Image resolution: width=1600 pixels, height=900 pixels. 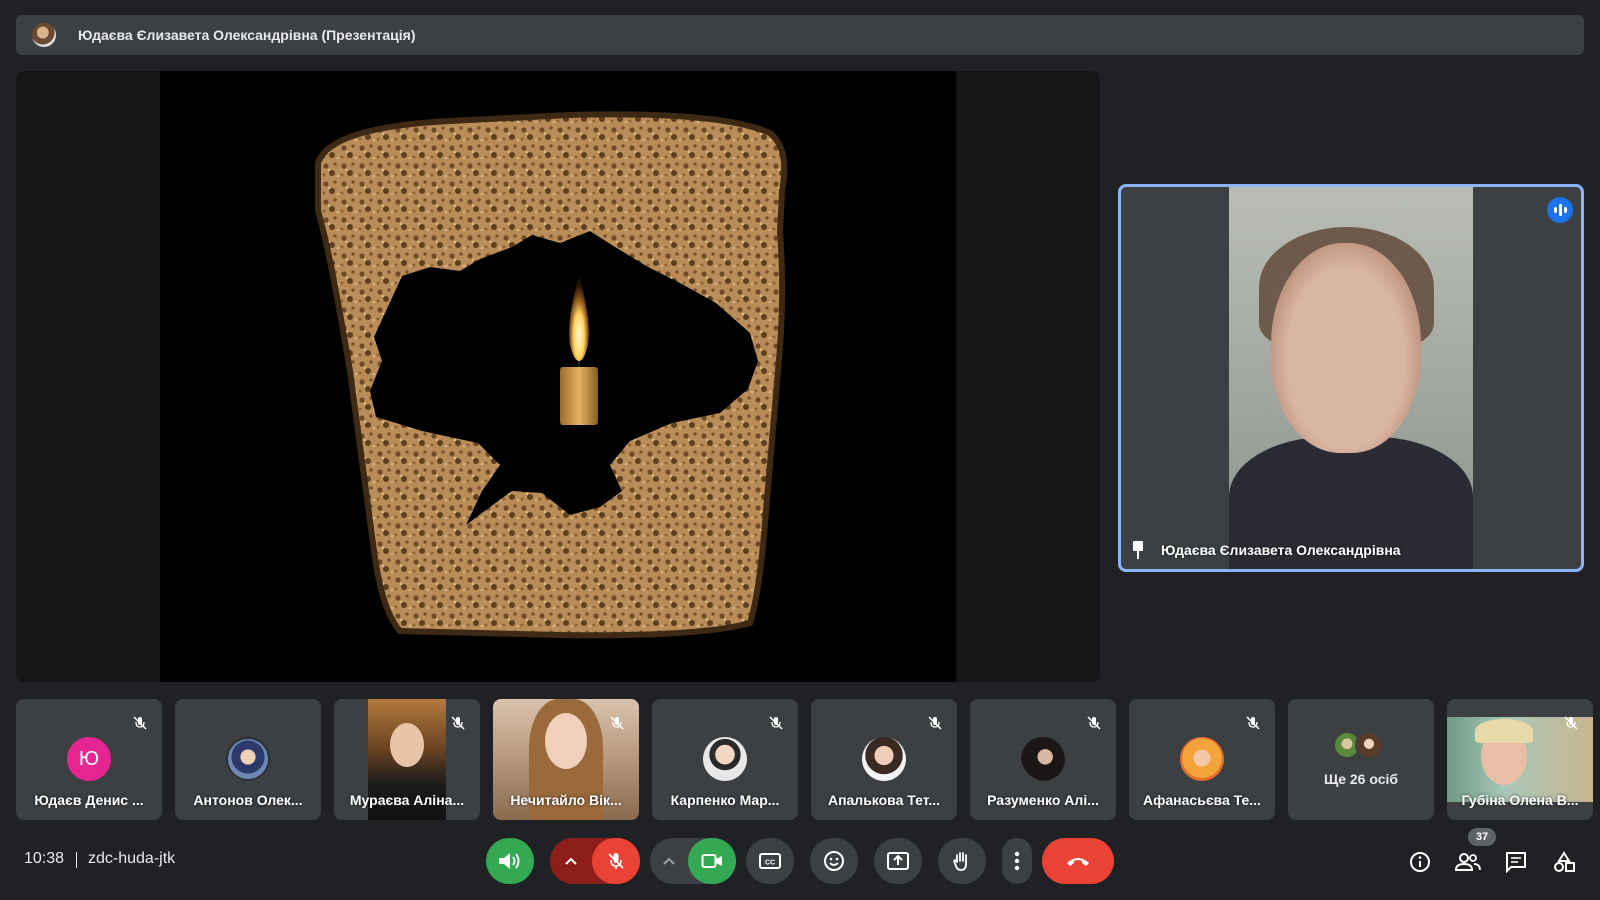 What do you see at coordinates (1560, 210) in the screenshot?
I see `audio-level-icon` at bounding box center [1560, 210].